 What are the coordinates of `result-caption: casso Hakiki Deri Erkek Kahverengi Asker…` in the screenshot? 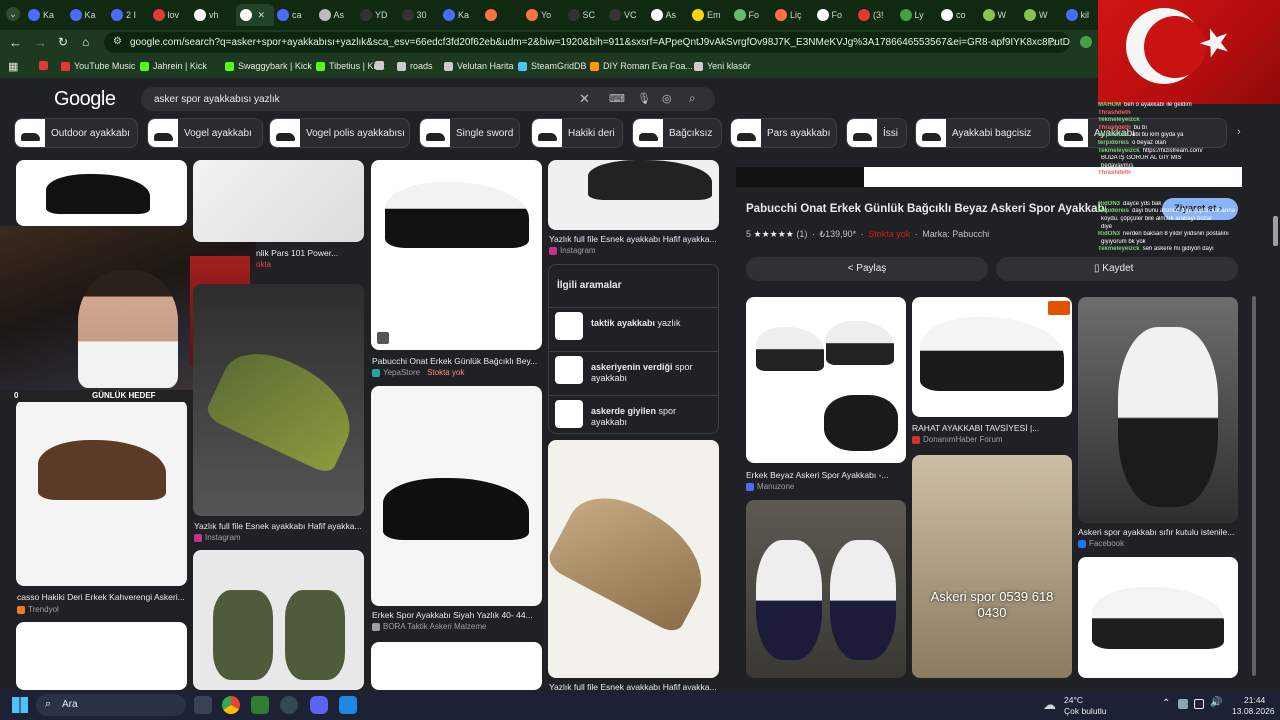 It's located at (102, 597).